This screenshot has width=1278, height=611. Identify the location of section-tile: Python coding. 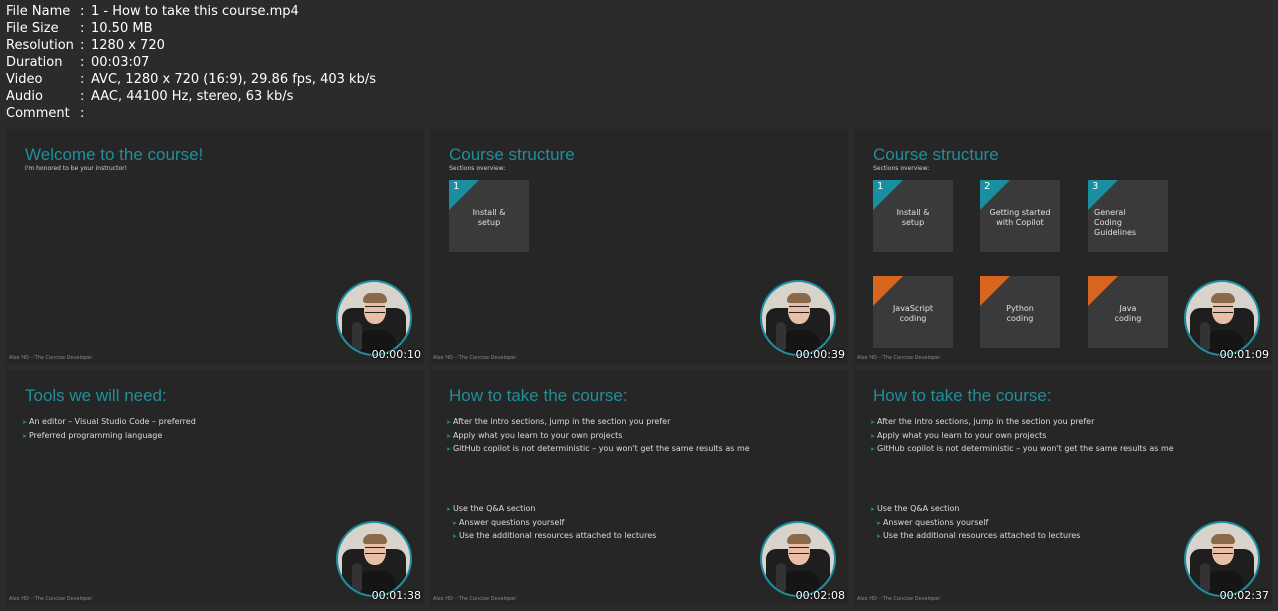
(1020, 312).